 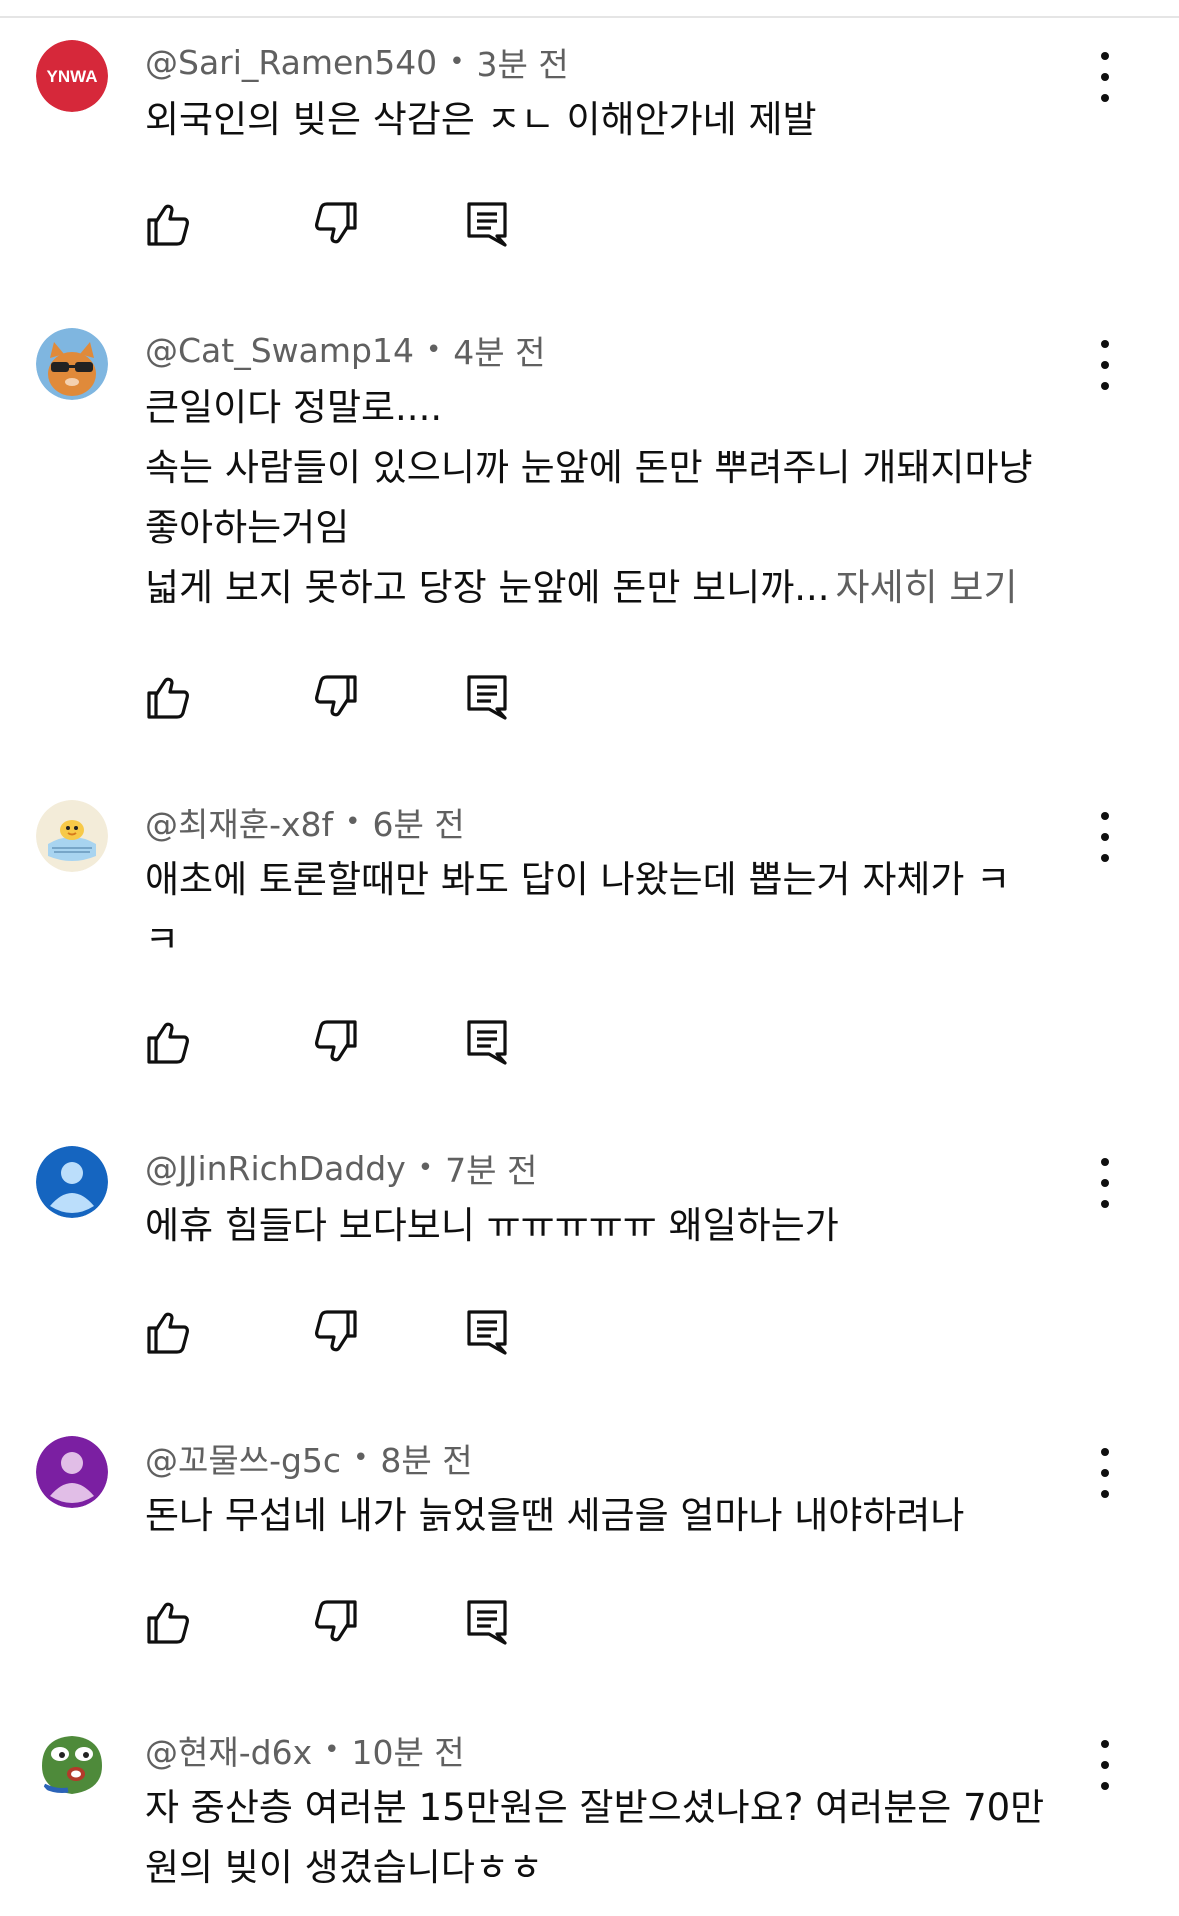 I want to click on author-handle: @현재-d6x, so click(x=228, y=1750).